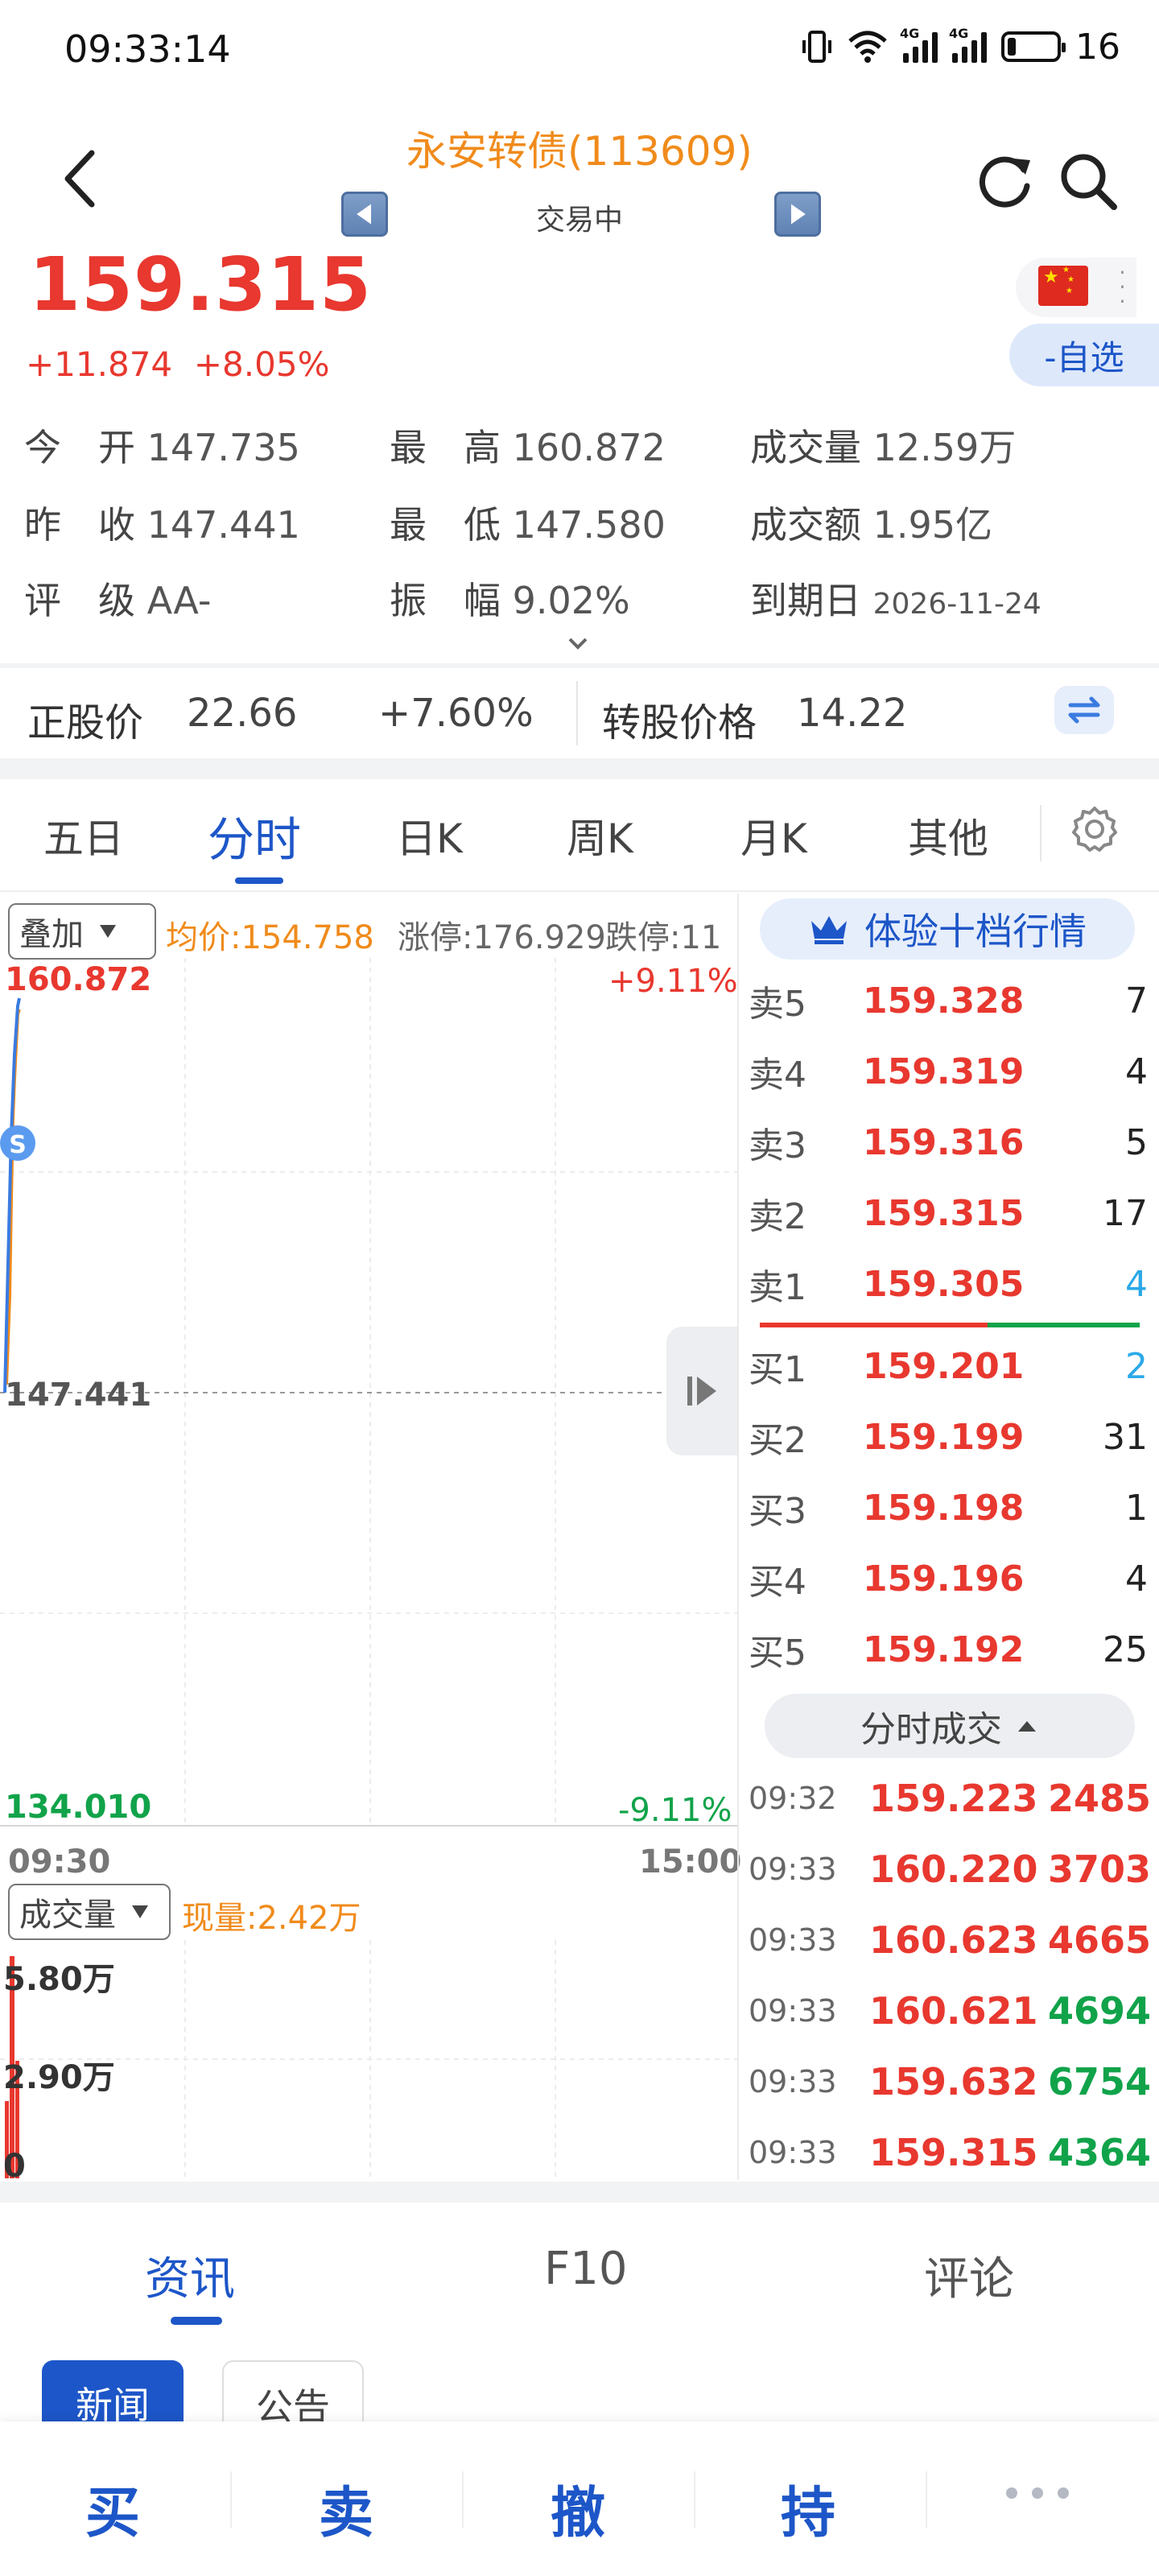 This screenshot has height=2576, width=1159. I want to click on section-divider, so click(579, 665).